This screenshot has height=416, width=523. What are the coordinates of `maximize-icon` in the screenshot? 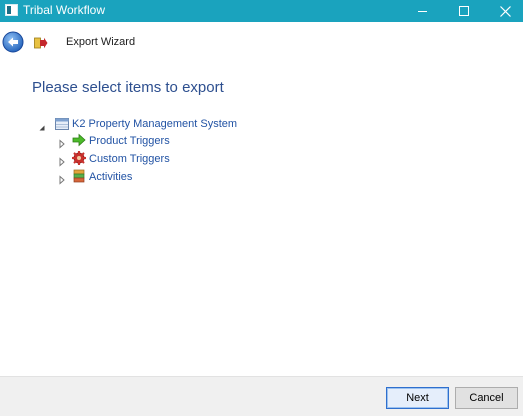 It's located at (464, 11).